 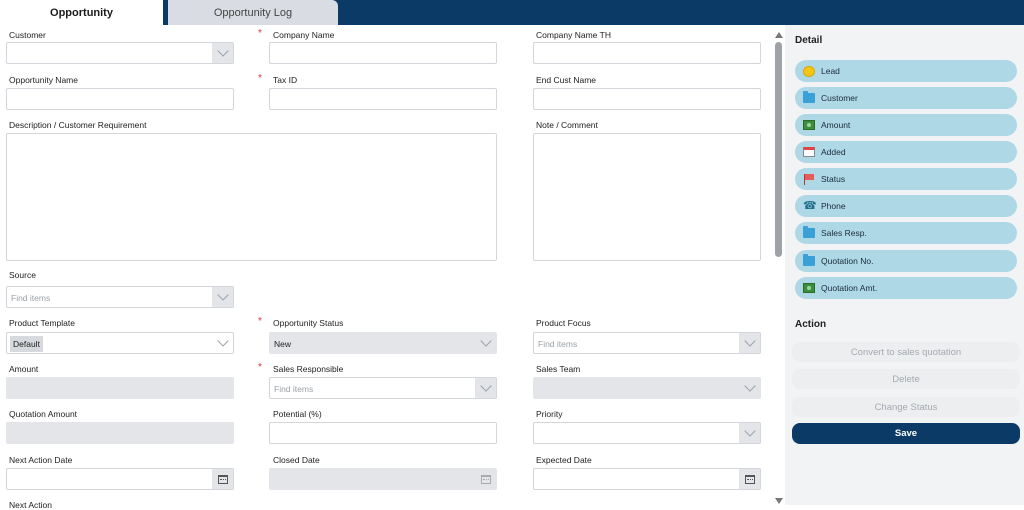 What do you see at coordinates (844, 233) in the screenshot?
I see `detail-sales-resp-label: Sales Resp.` at bounding box center [844, 233].